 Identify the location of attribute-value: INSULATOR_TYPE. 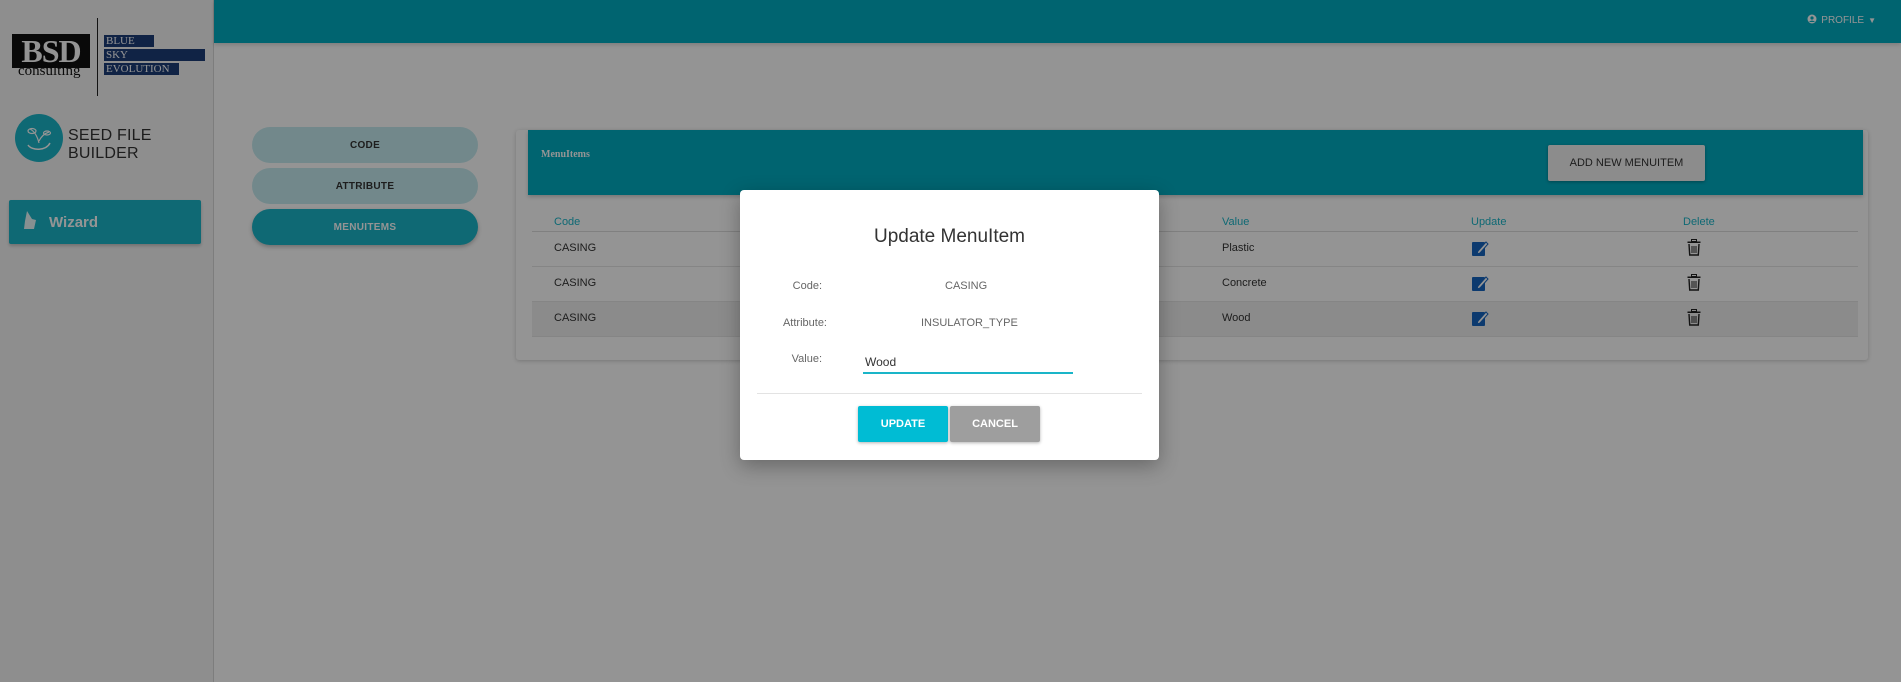
(969, 323).